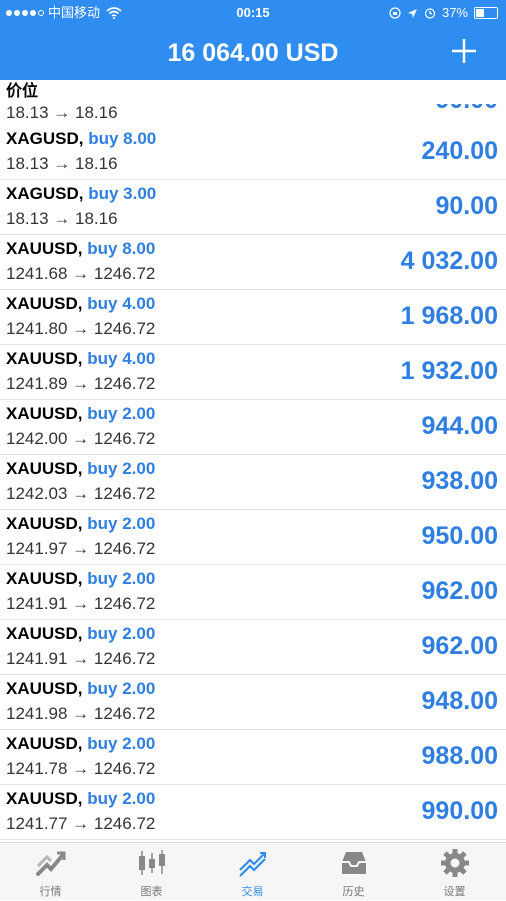 Image resolution: width=506 pixels, height=901 pixels. I want to click on position-row: XAUUSD, buy 2.00 1242.03 → 1246.72 938.00, so click(253, 482).